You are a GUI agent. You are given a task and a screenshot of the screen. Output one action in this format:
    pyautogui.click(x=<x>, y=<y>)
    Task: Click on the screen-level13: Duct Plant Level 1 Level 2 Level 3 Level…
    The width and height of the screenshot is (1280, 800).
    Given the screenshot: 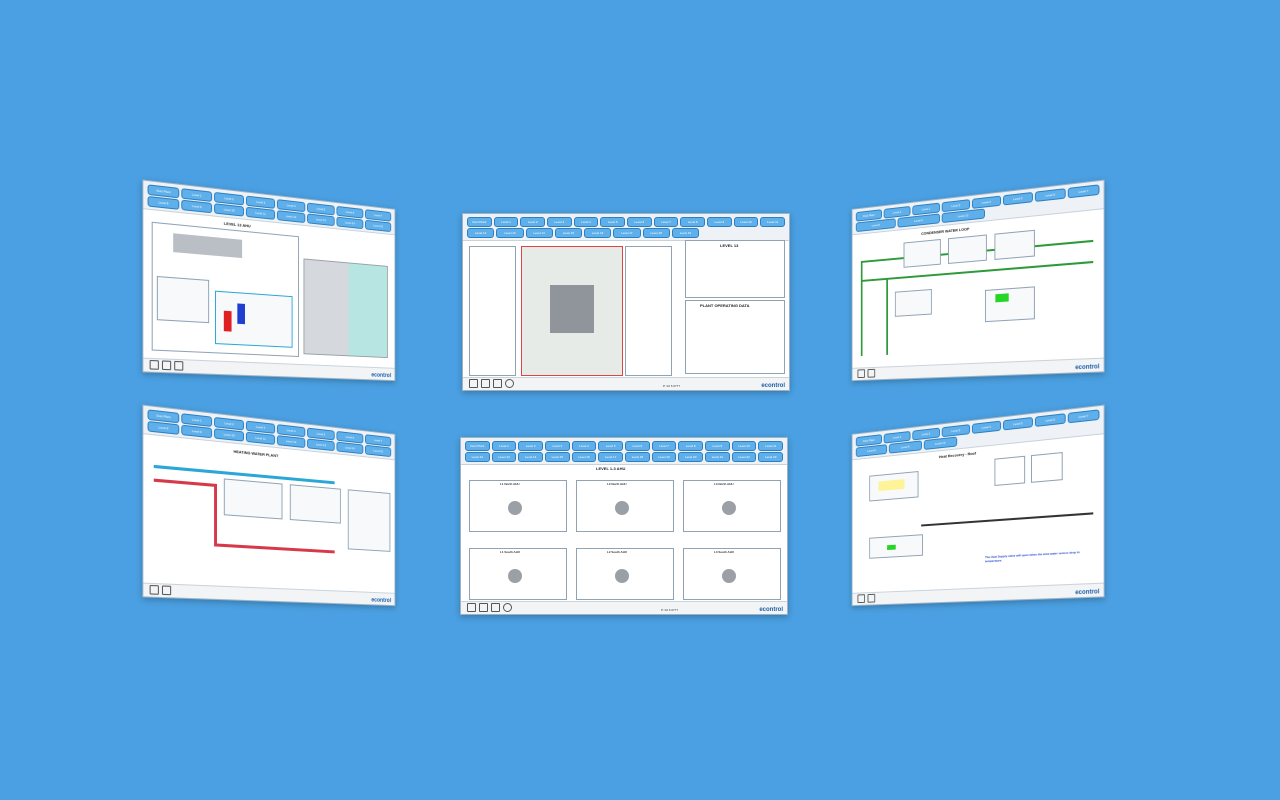 What is the action you would take?
    pyautogui.click(x=626, y=302)
    